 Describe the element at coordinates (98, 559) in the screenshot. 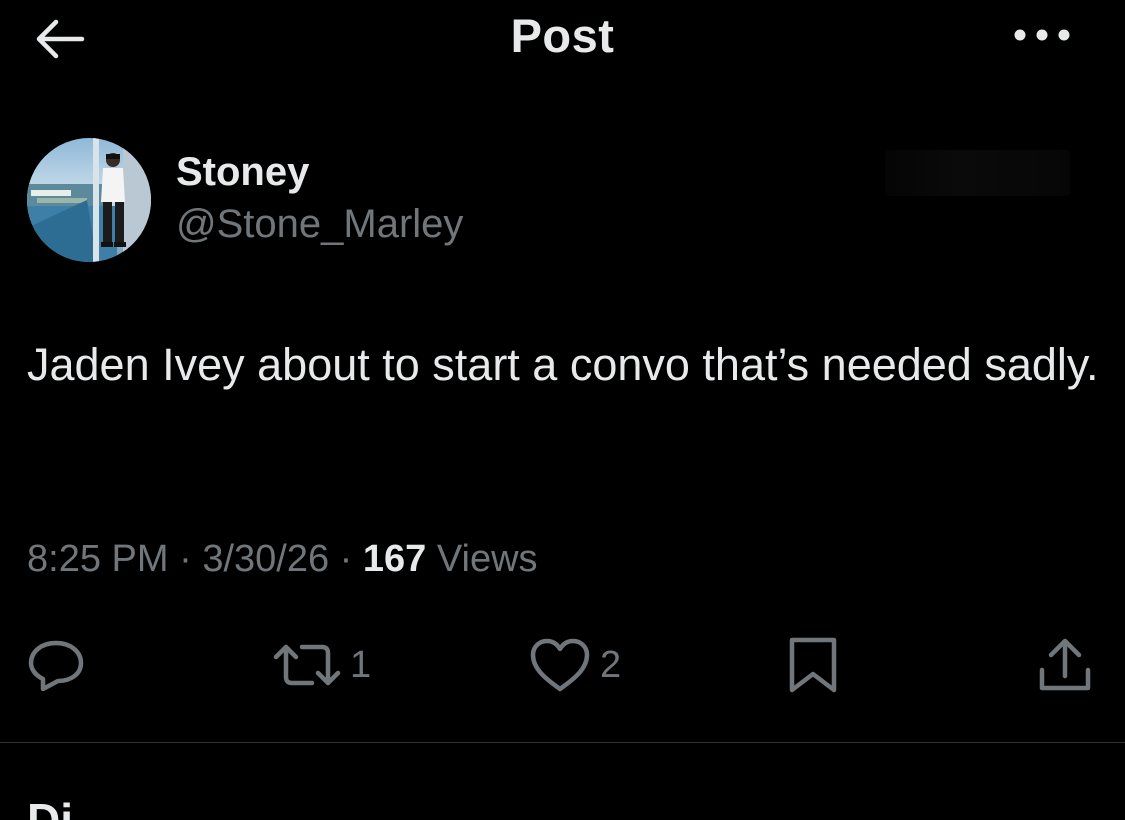

I see `post-time: 8:25 PM` at that location.